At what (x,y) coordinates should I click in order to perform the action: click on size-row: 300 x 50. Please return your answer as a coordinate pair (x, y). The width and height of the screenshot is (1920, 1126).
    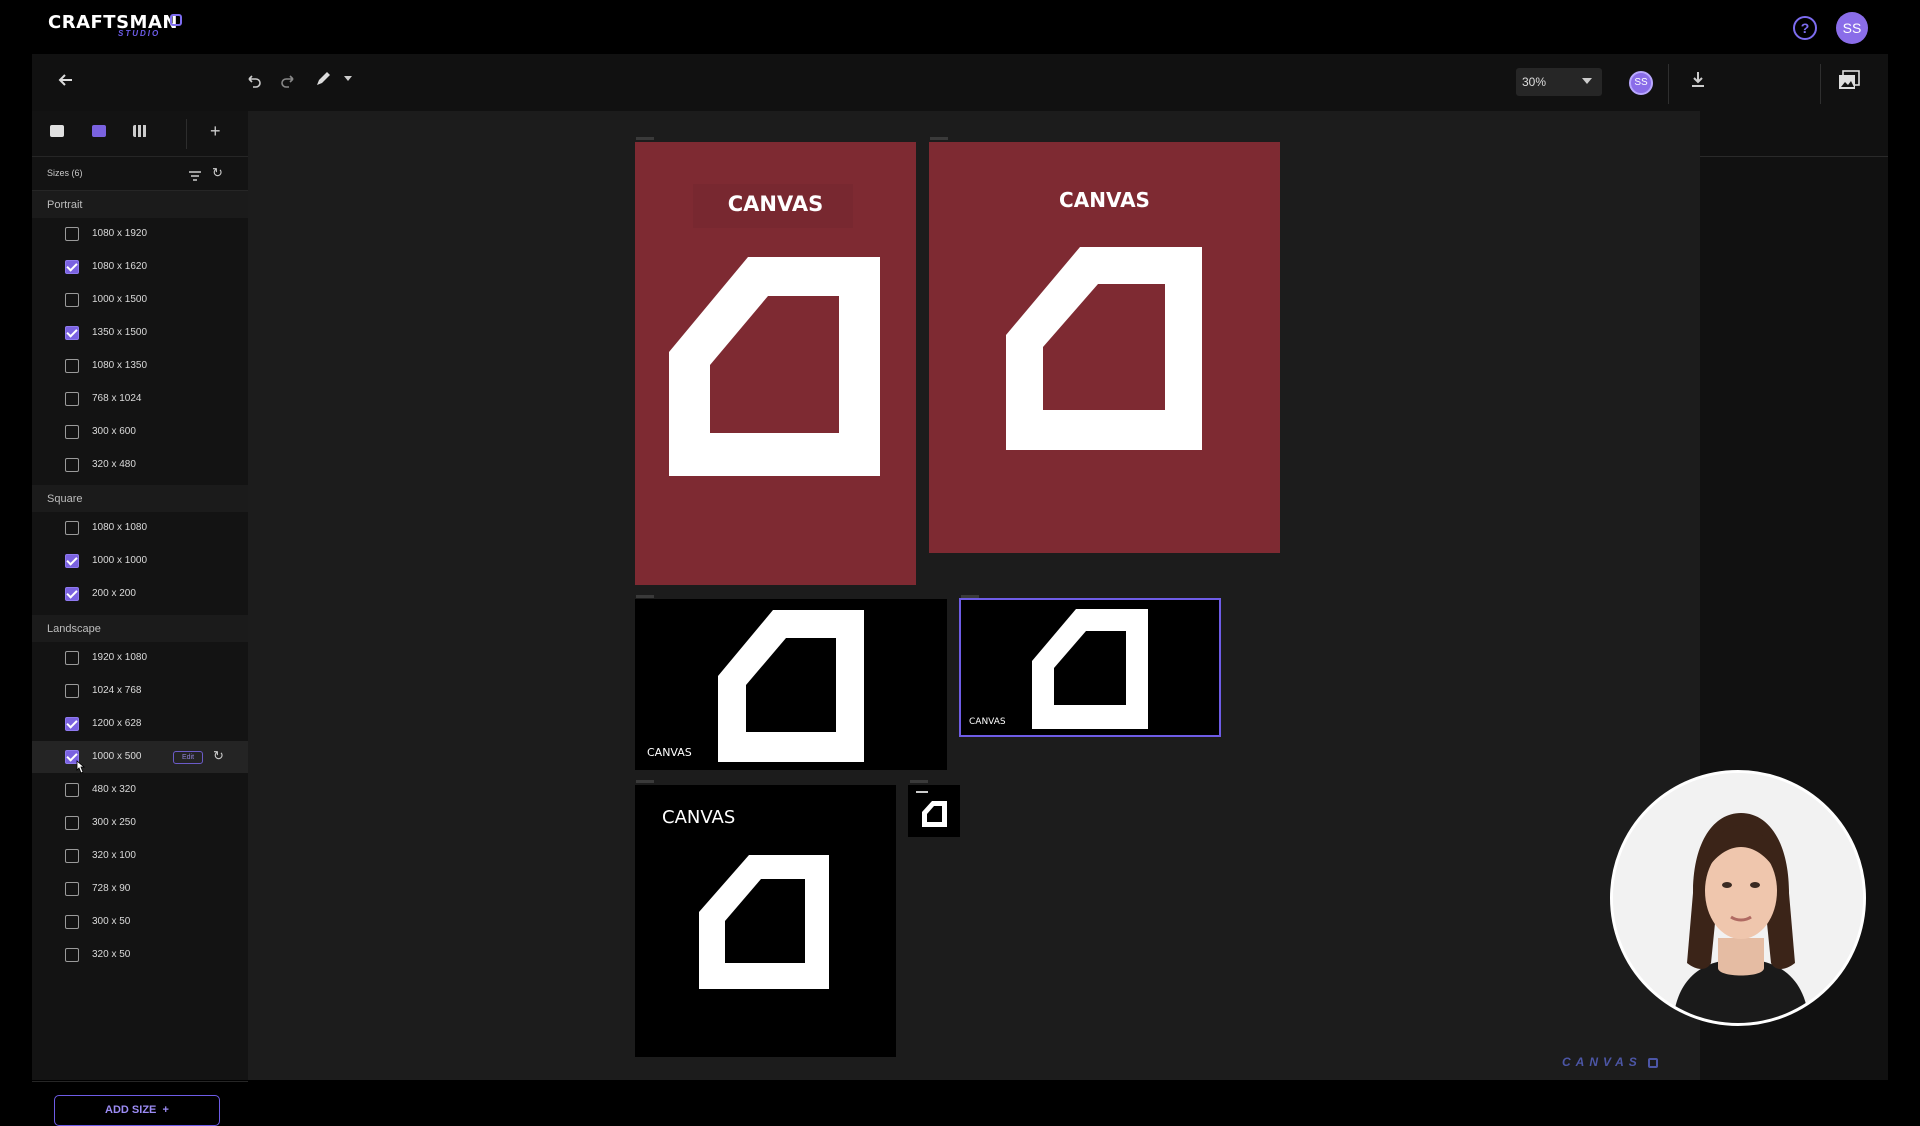
    Looking at the image, I should click on (140, 922).